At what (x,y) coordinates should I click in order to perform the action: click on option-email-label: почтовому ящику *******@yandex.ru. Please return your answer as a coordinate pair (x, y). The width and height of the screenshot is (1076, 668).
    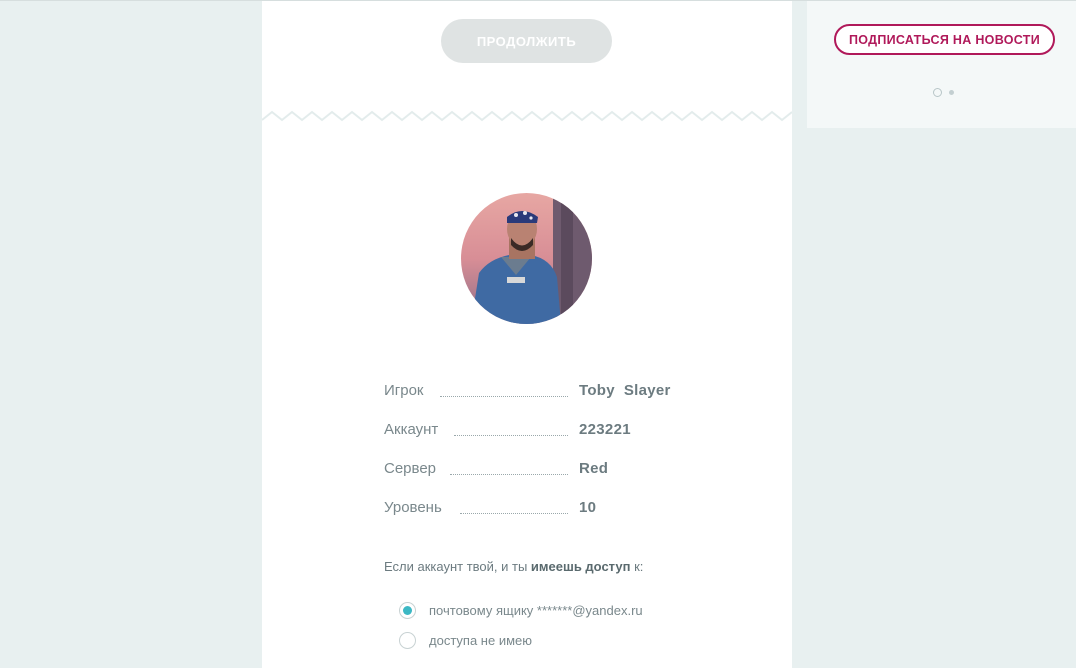
    Looking at the image, I should click on (536, 610).